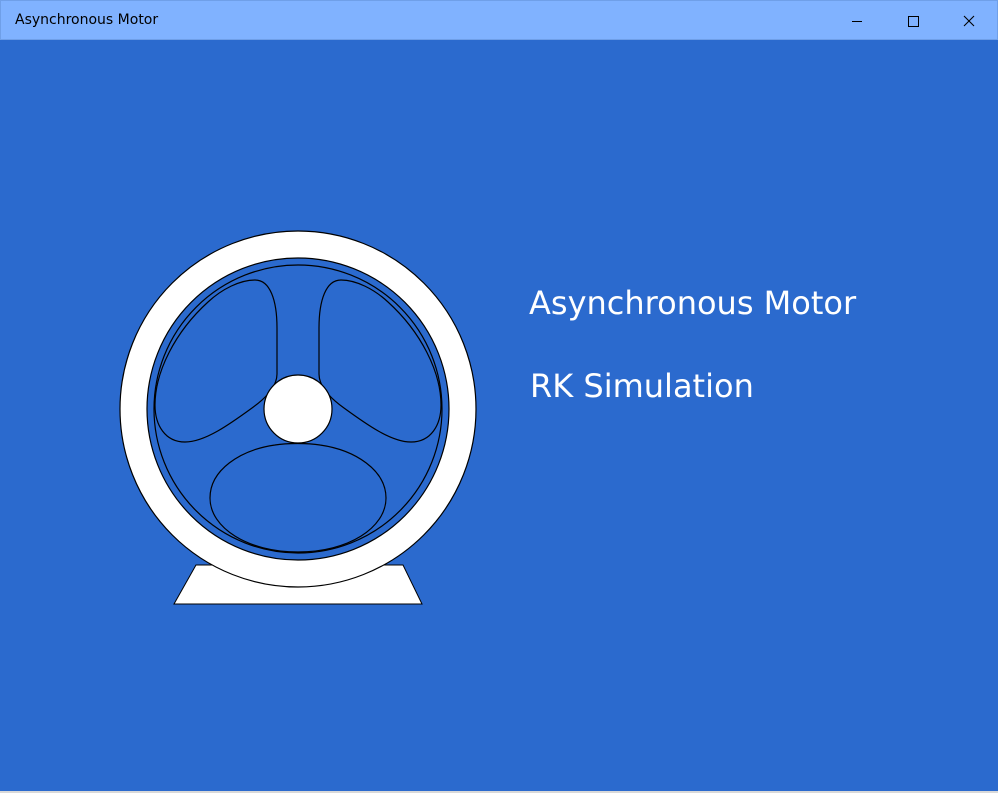 The width and height of the screenshot is (998, 793). What do you see at coordinates (87, 20) in the screenshot?
I see `window-title: Asynchronous Motor` at bounding box center [87, 20].